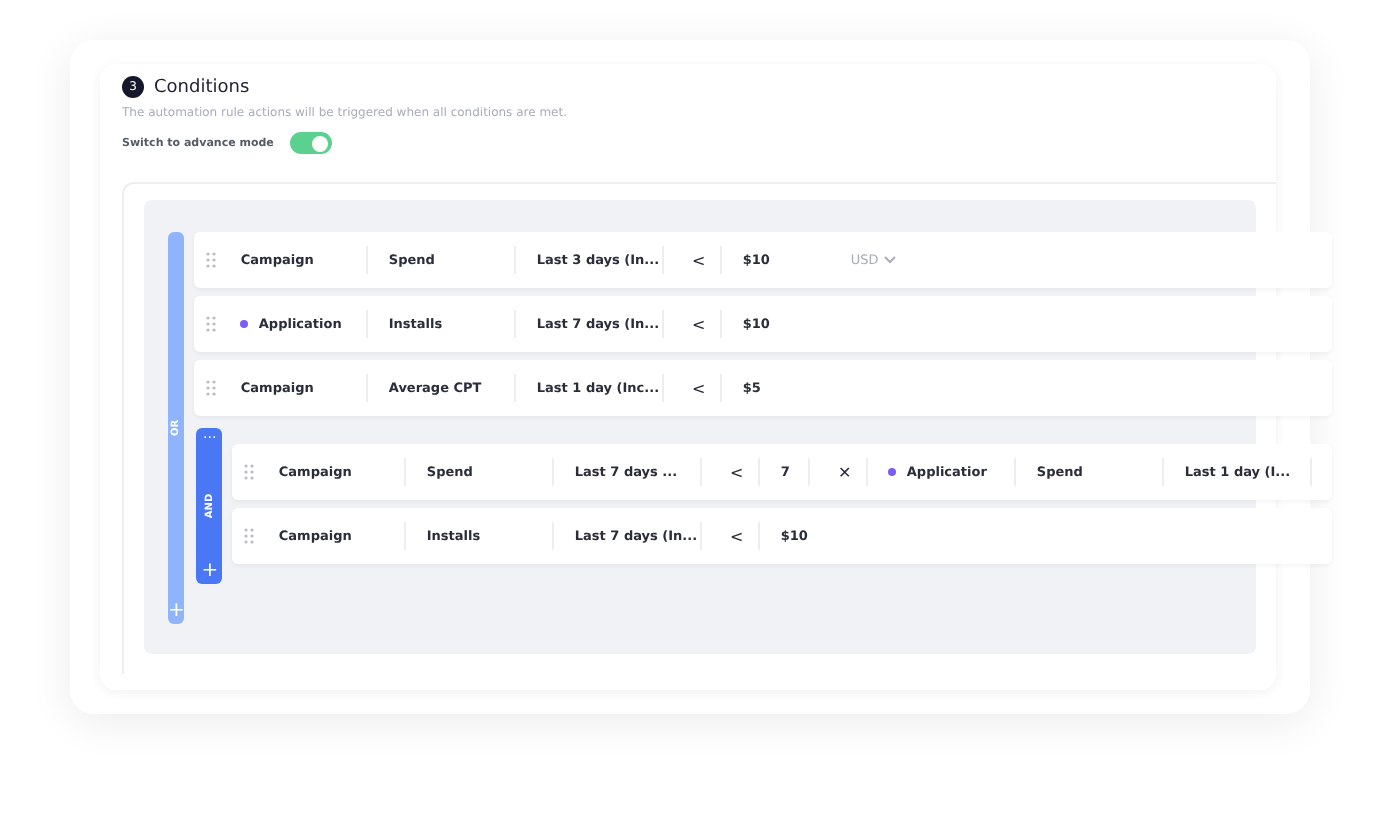 The image size is (1376, 818). I want to click on chevron-down-icon, so click(890, 260).